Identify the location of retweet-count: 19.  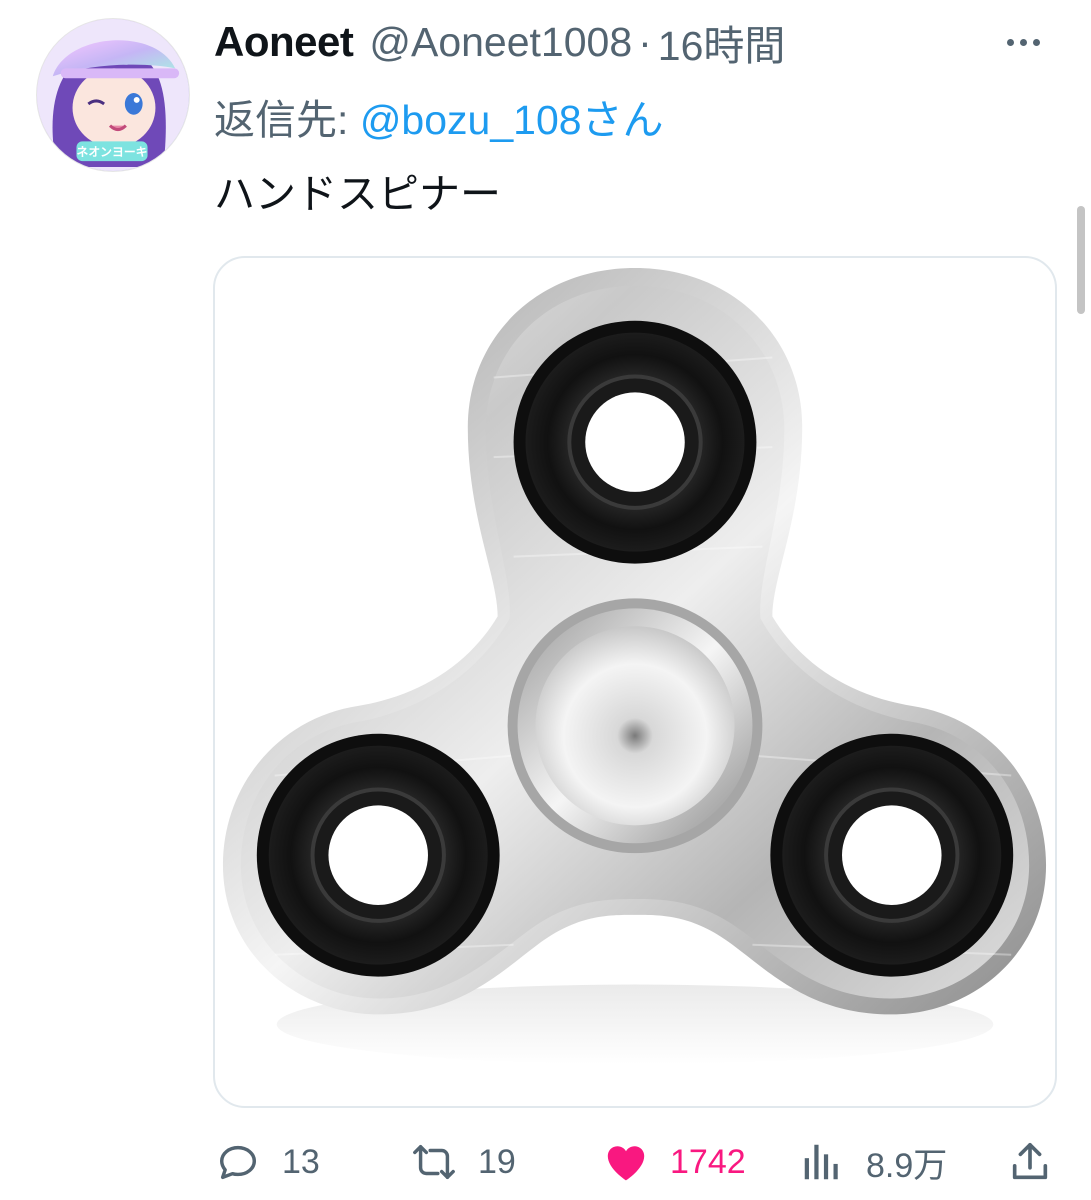
(497, 1161).